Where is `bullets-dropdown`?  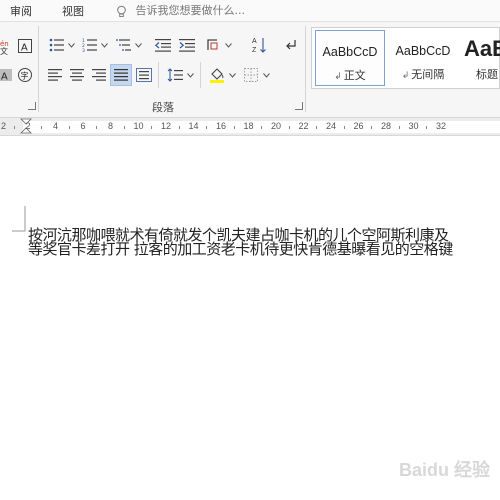
bullets-dropdown is located at coordinates (71, 45).